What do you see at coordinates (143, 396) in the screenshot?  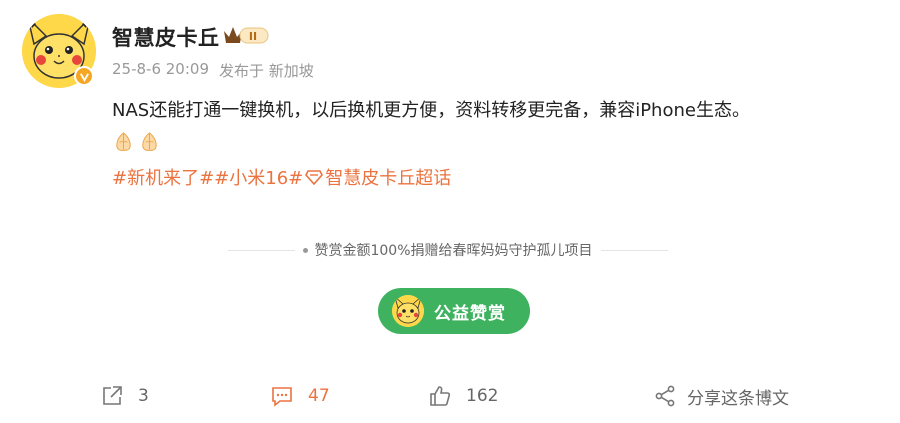 I see `repost-count: 3` at bounding box center [143, 396].